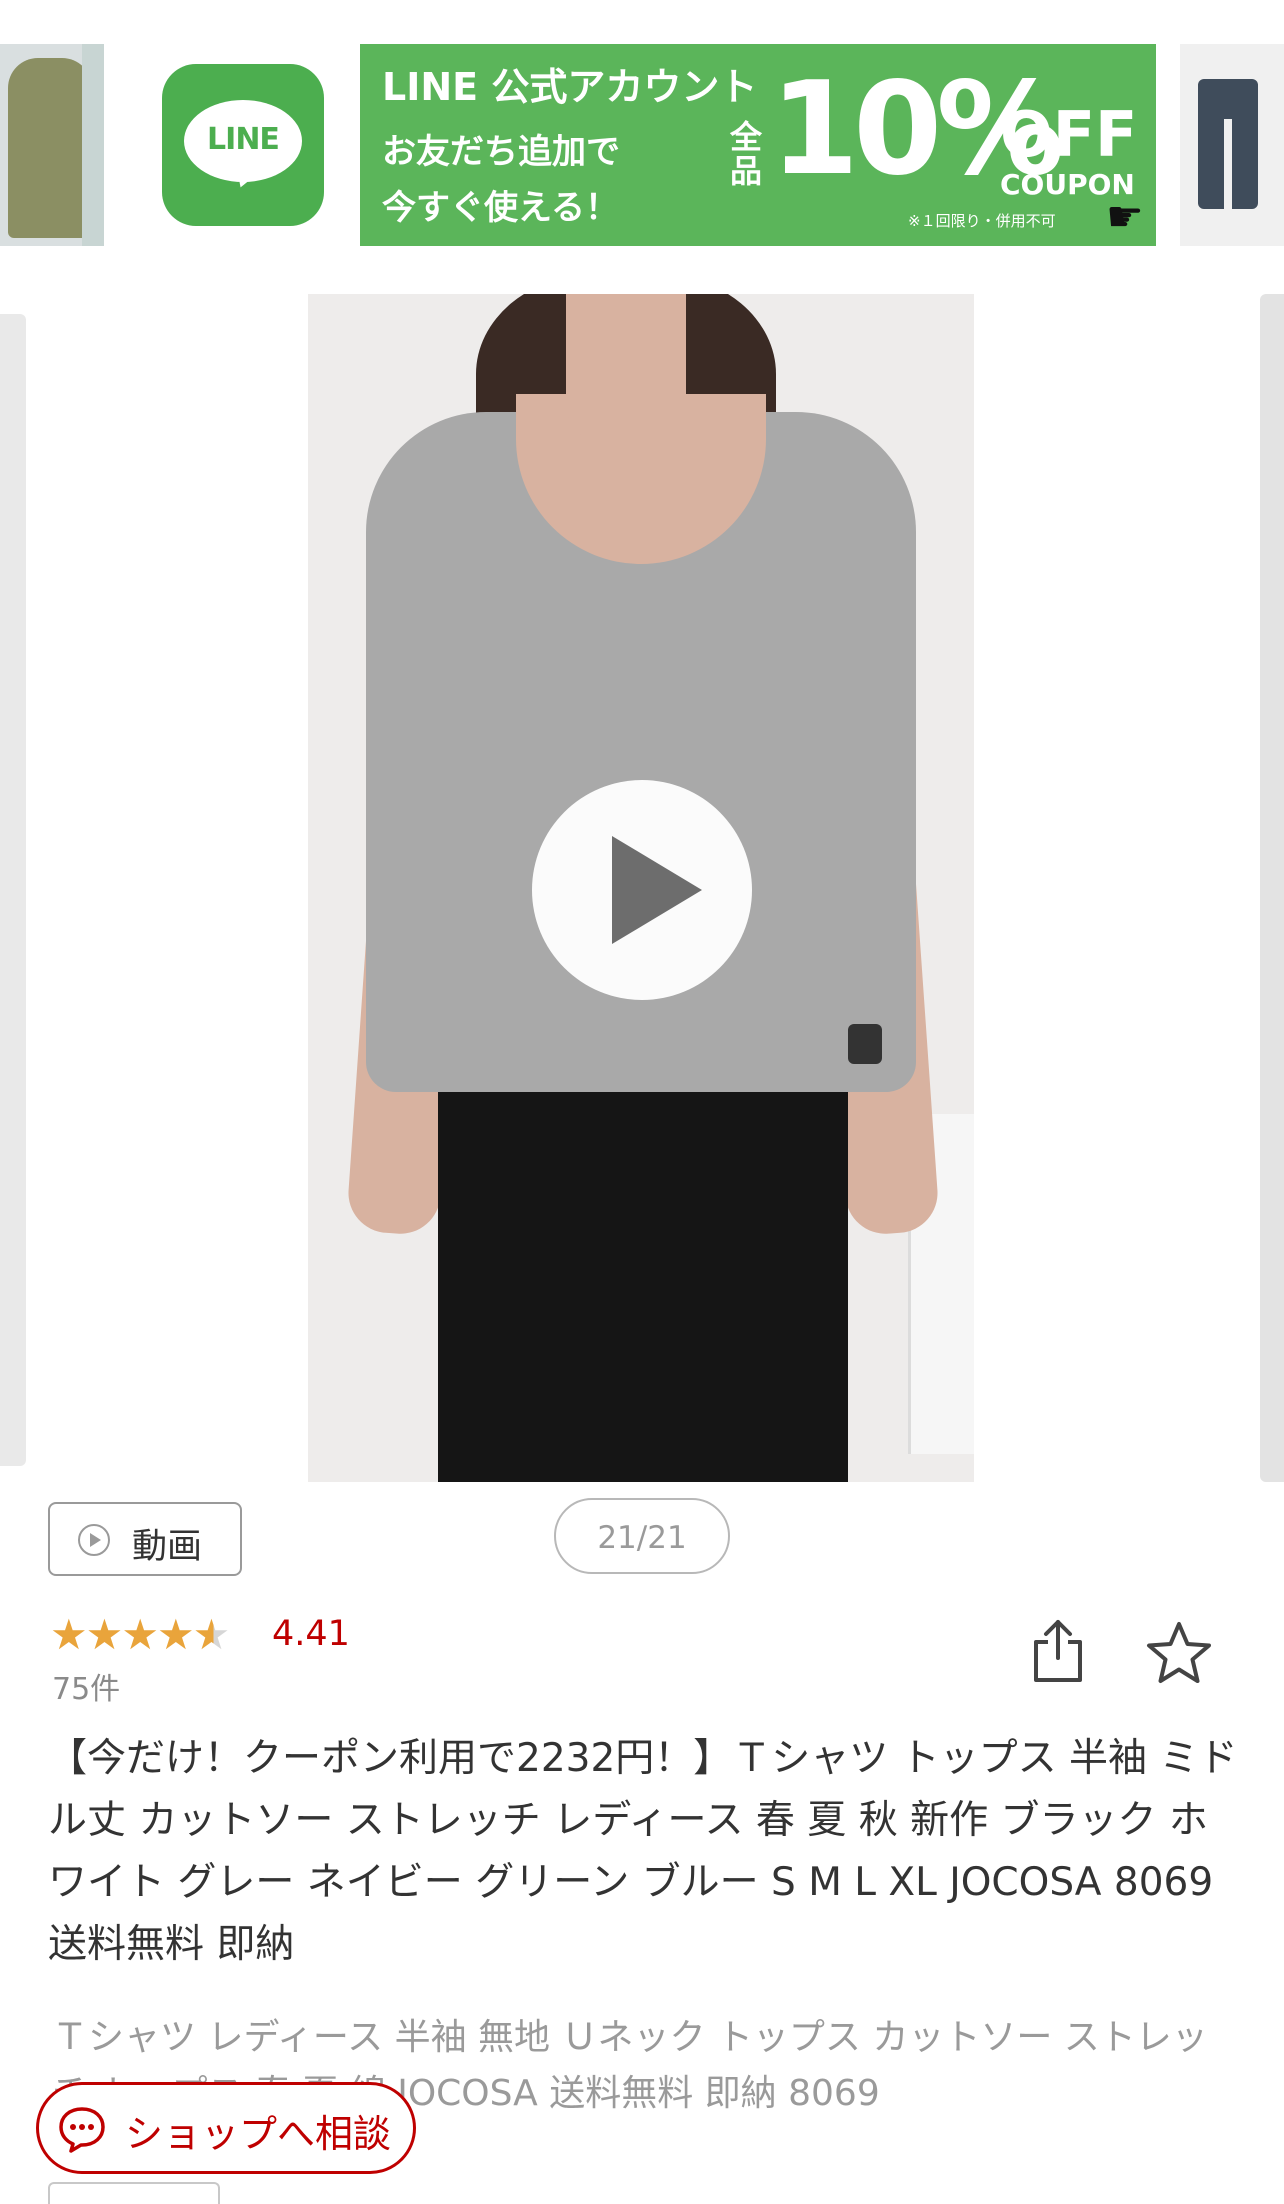 The width and height of the screenshot is (1284, 2204). Describe the element at coordinates (258, 2134) in the screenshot. I see `shop-consult-label: ショップへ相談` at that location.